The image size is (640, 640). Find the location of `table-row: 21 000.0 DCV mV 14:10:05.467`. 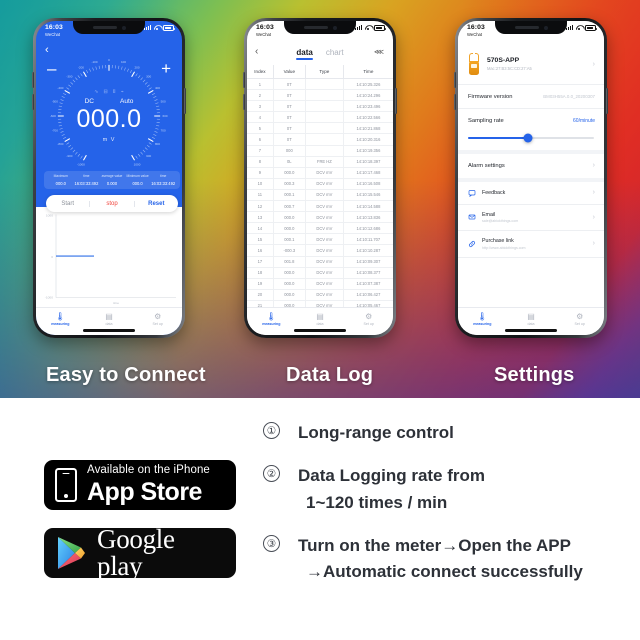

table-row: 21 000.0 DCV mV 14:10:05.467 is located at coordinates (320, 303).